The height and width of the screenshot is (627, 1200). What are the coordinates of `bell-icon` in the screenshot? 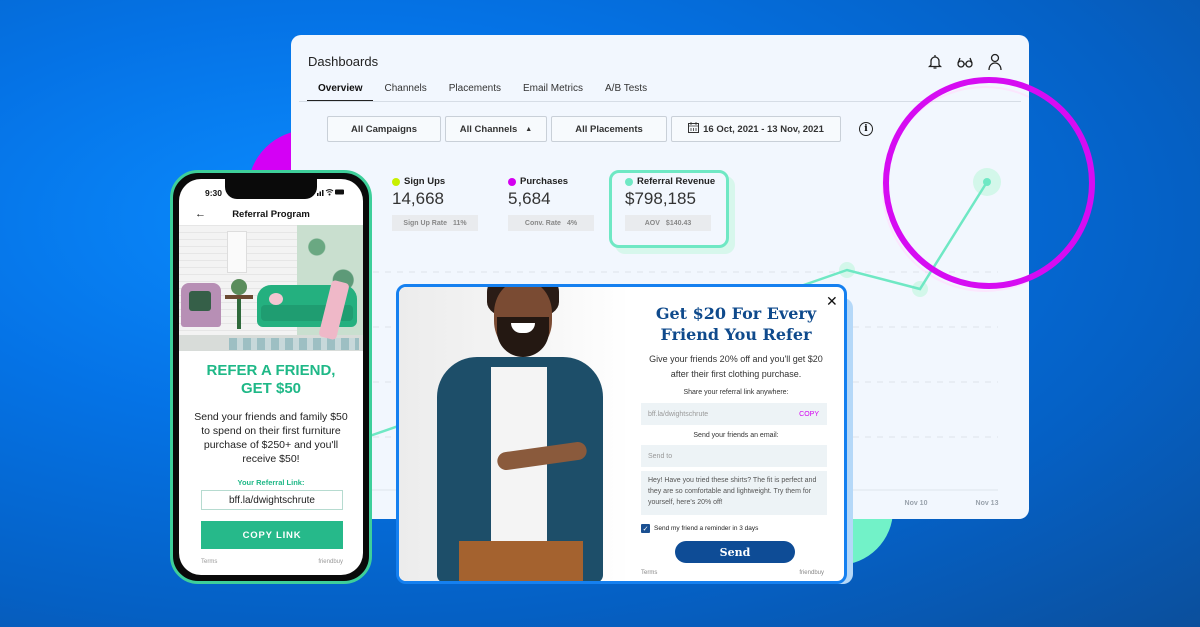 It's located at (935, 62).